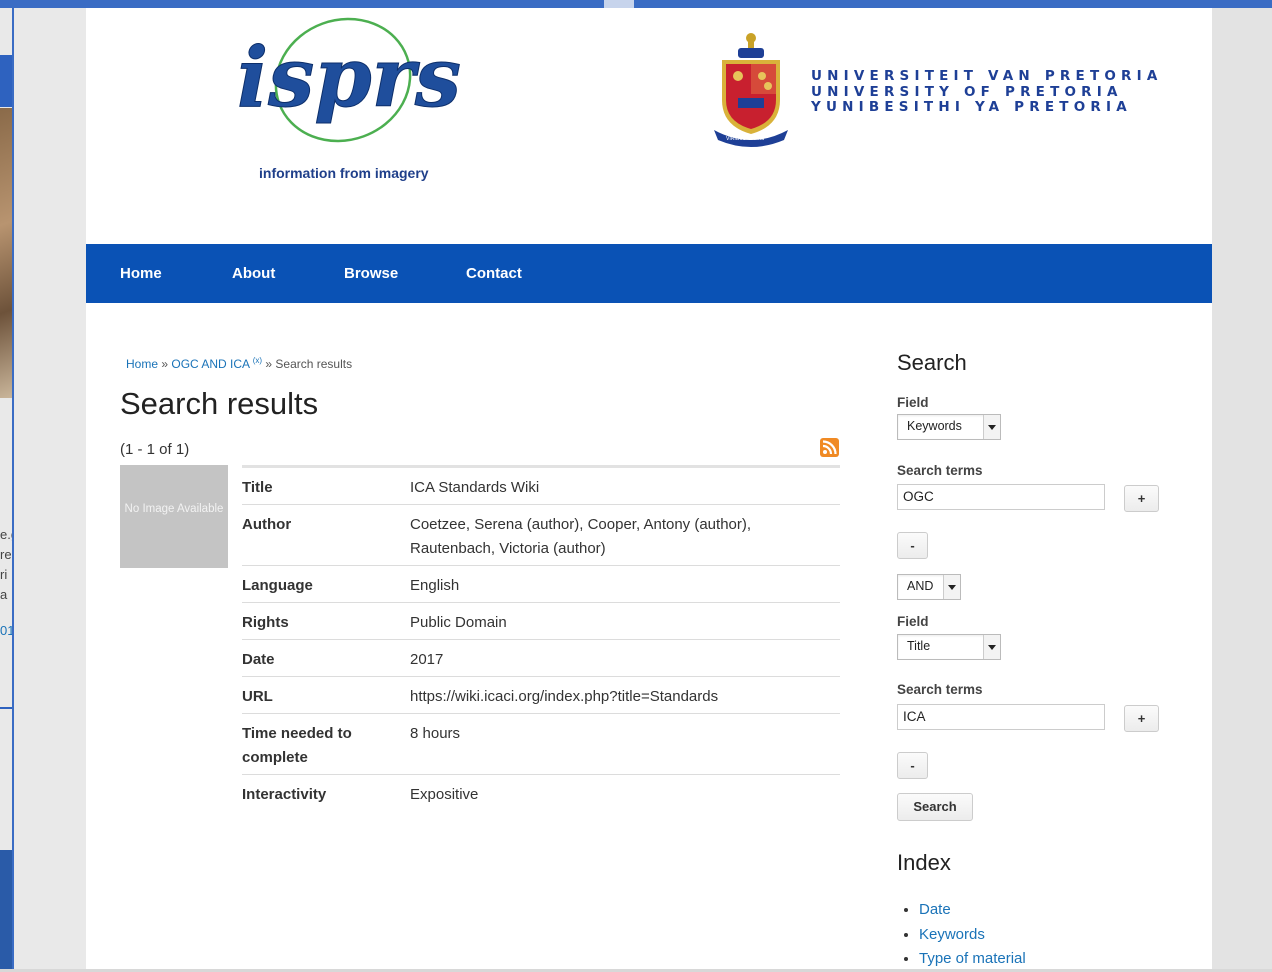 The height and width of the screenshot is (972, 1272). Describe the element at coordinates (344, 173) in the screenshot. I see `isprs-tagline: information from imagery` at that location.